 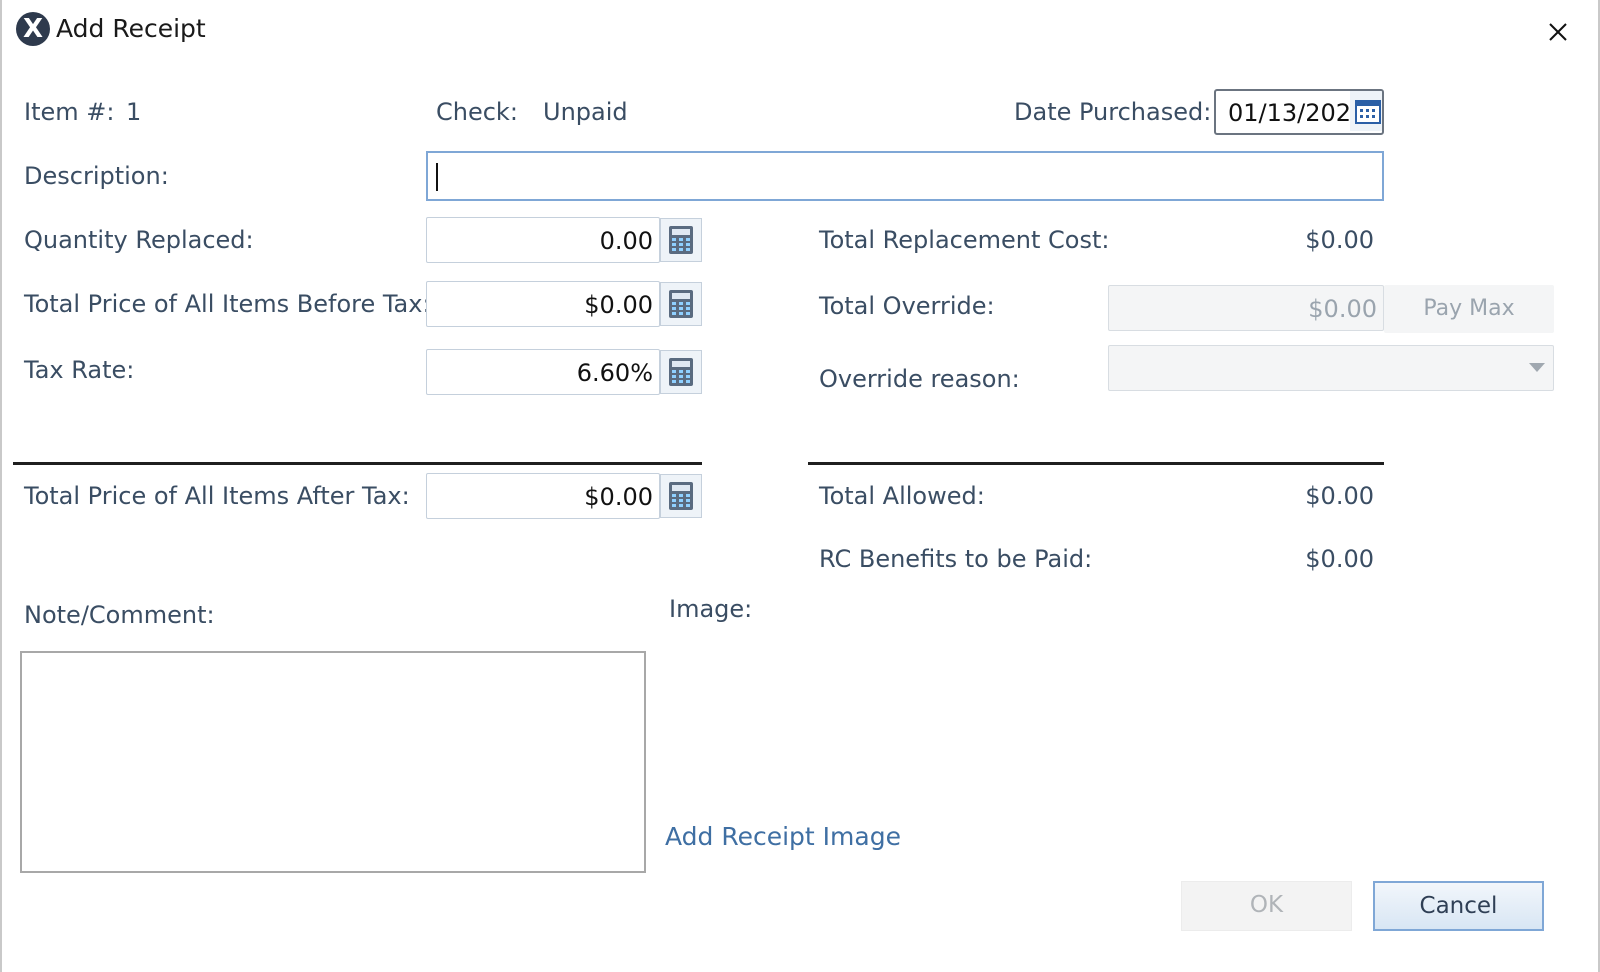 I want to click on calendar-button, so click(x=1366, y=111).